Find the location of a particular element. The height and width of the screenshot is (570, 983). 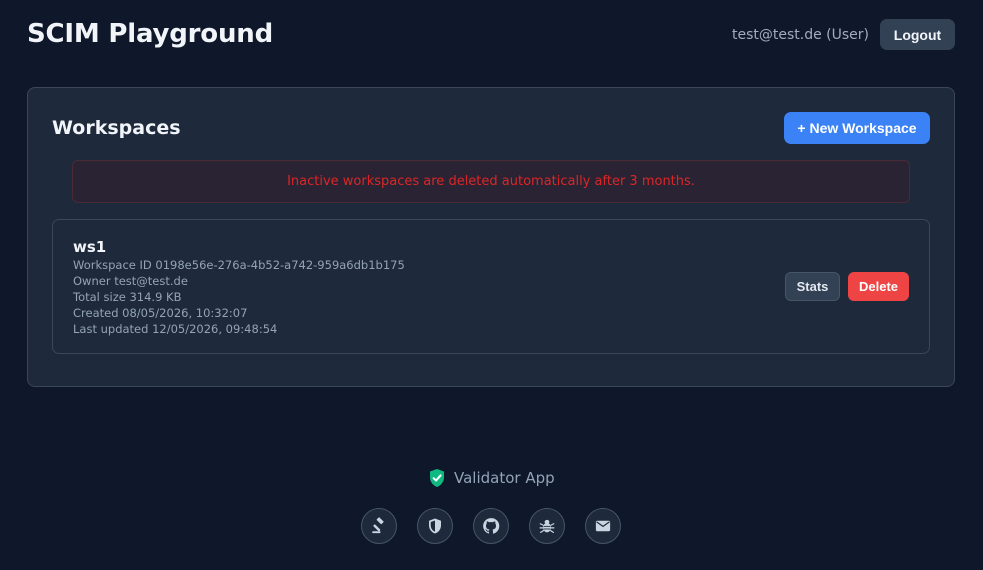

workspace-owner: Owner test@test.de is located at coordinates (130, 281).